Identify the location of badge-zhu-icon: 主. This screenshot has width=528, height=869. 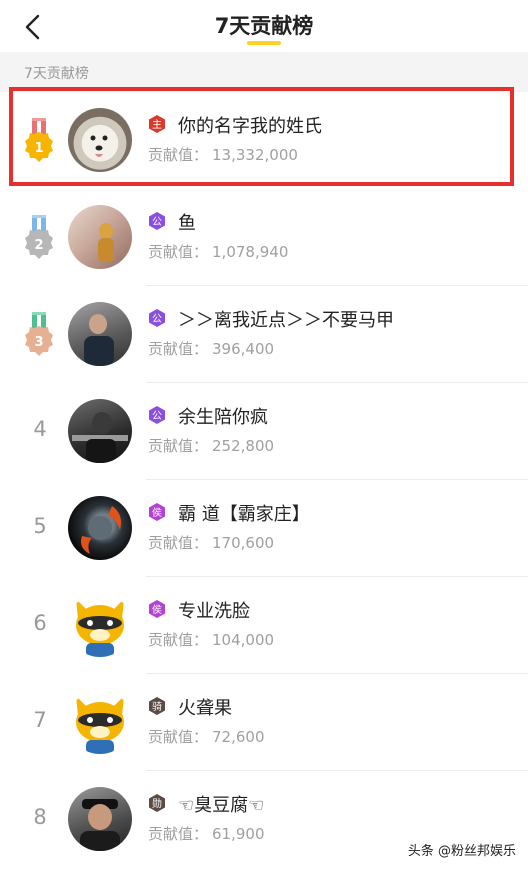
(157, 124).